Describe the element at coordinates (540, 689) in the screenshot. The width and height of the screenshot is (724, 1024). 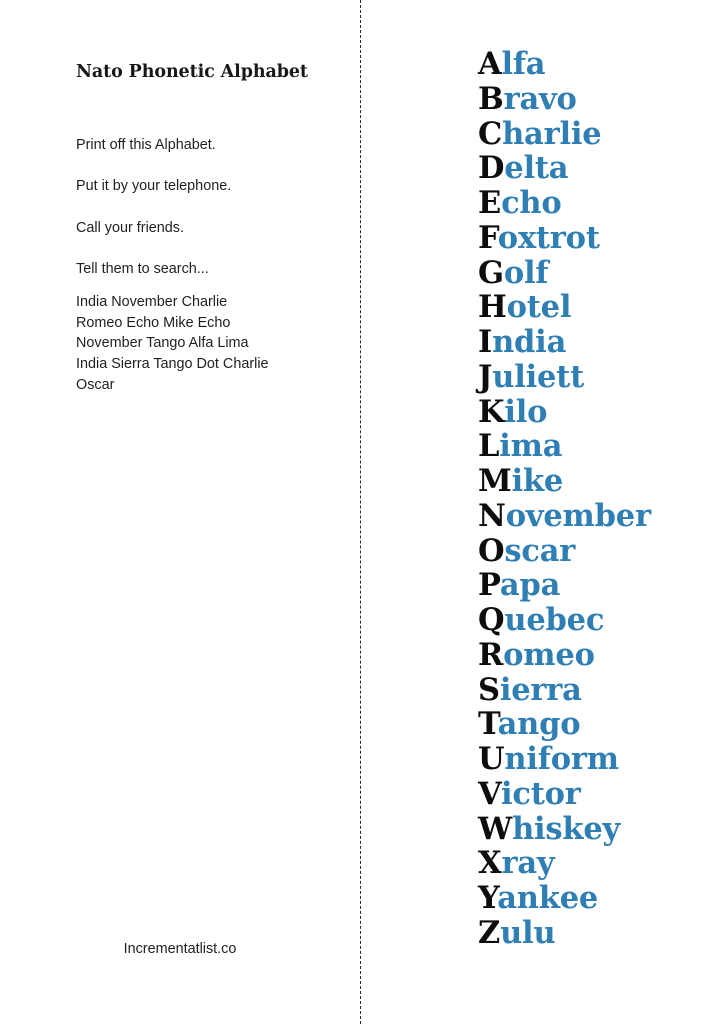
I see `alphabet-word-remainder: ierra` at that location.